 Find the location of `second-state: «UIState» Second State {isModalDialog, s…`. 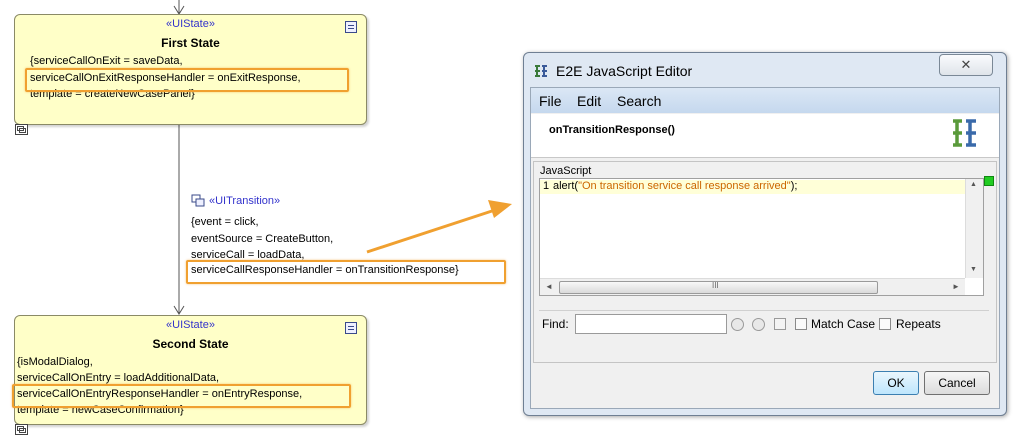

second-state: «UIState» Second State {isModalDialog, s… is located at coordinates (190, 370).